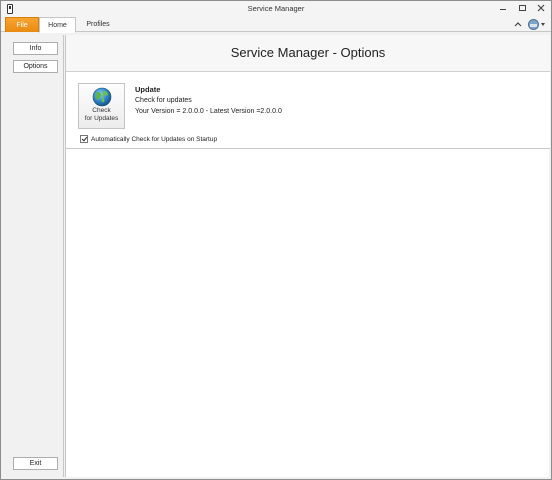 This screenshot has height=480, width=552. What do you see at coordinates (22, 24) in the screenshot?
I see `tab-file: File` at bounding box center [22, 24].